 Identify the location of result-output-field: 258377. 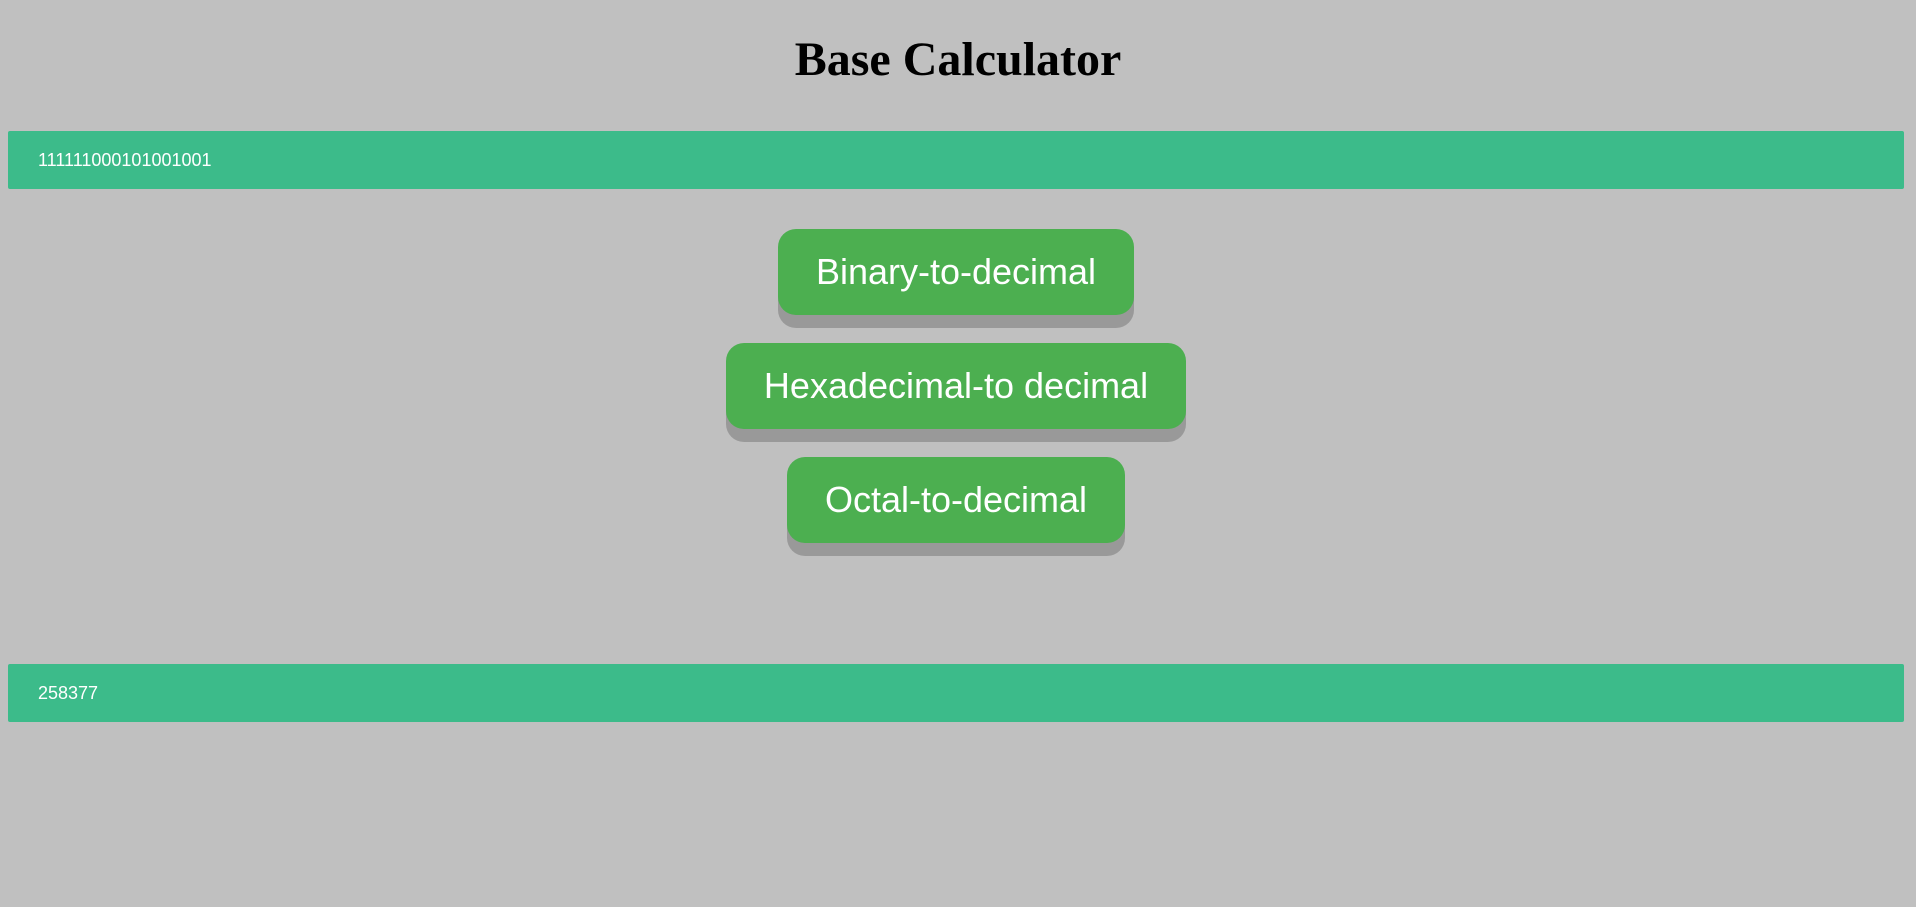
(956, 693).